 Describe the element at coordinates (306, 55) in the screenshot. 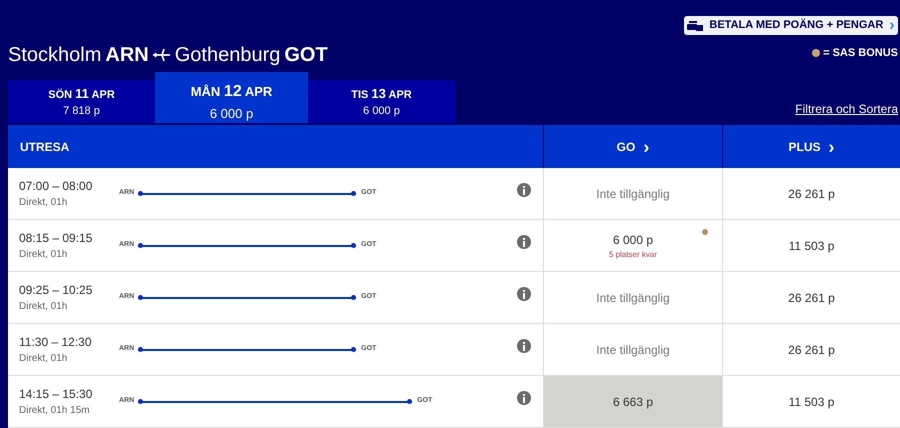

I see `destination-code: GOT` at that location.